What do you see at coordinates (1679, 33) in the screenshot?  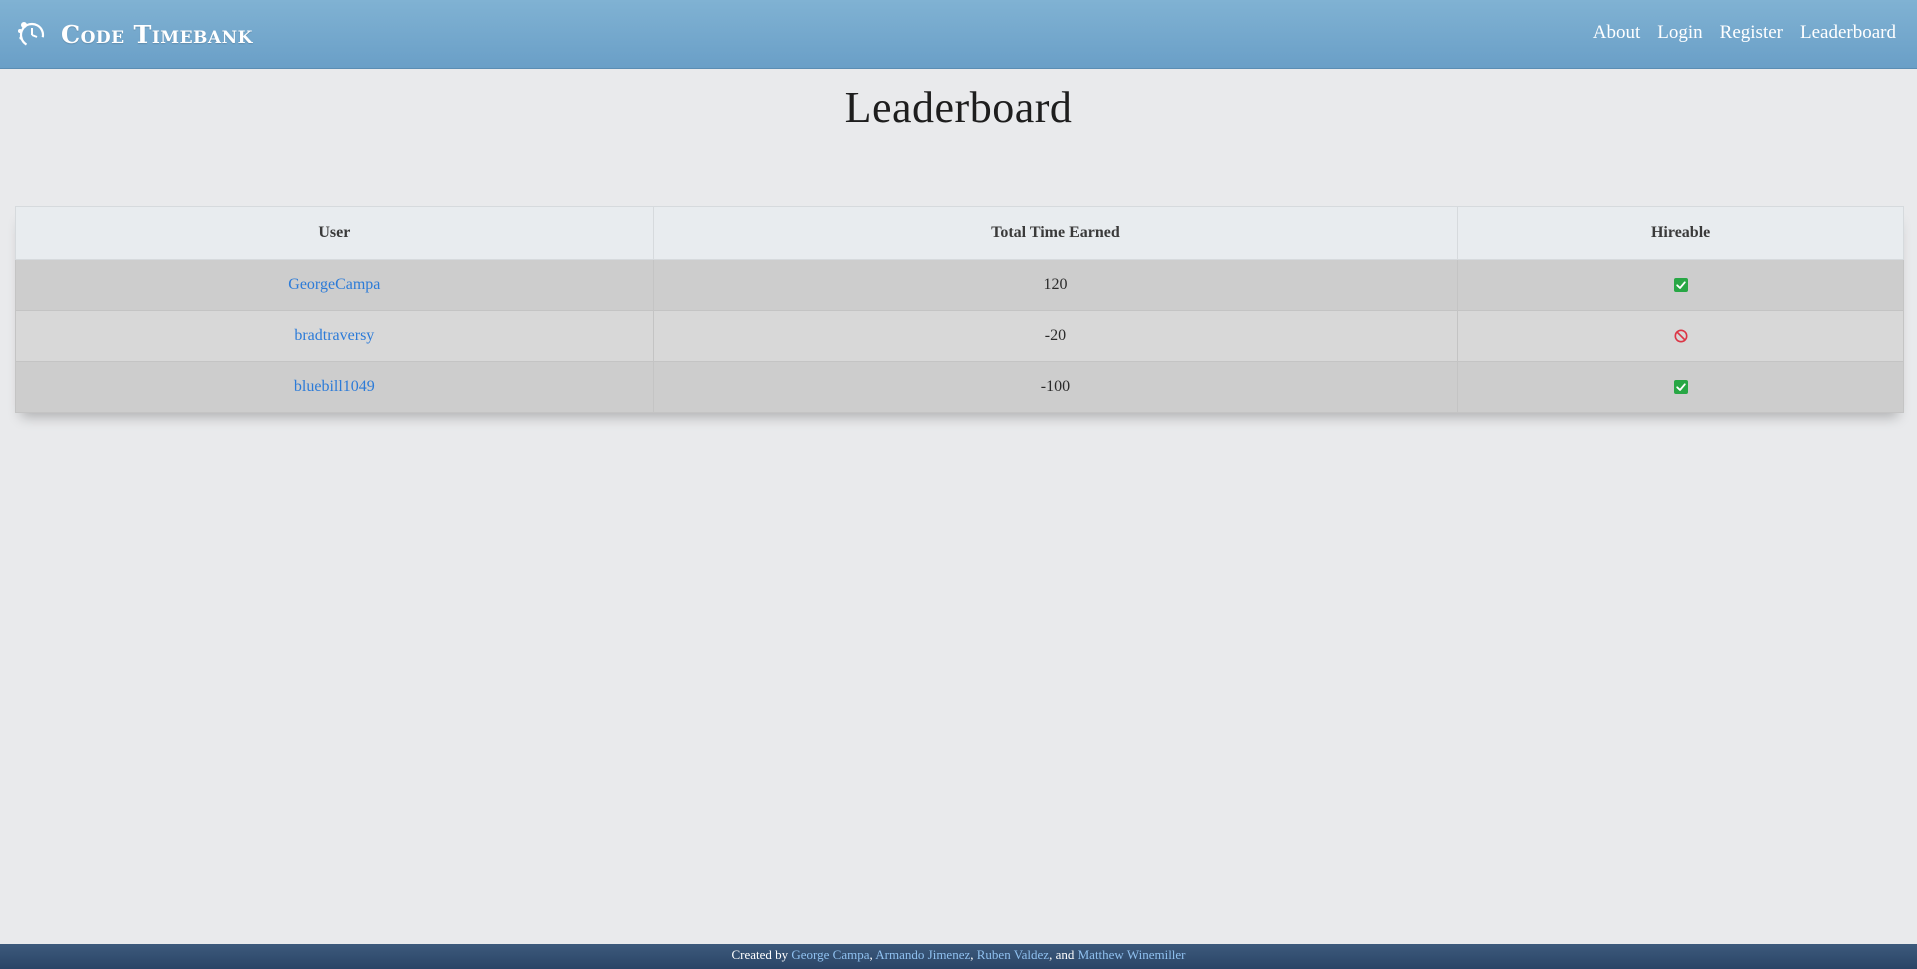 I see `nav-login: Login` at bounding box center [1679, 33].